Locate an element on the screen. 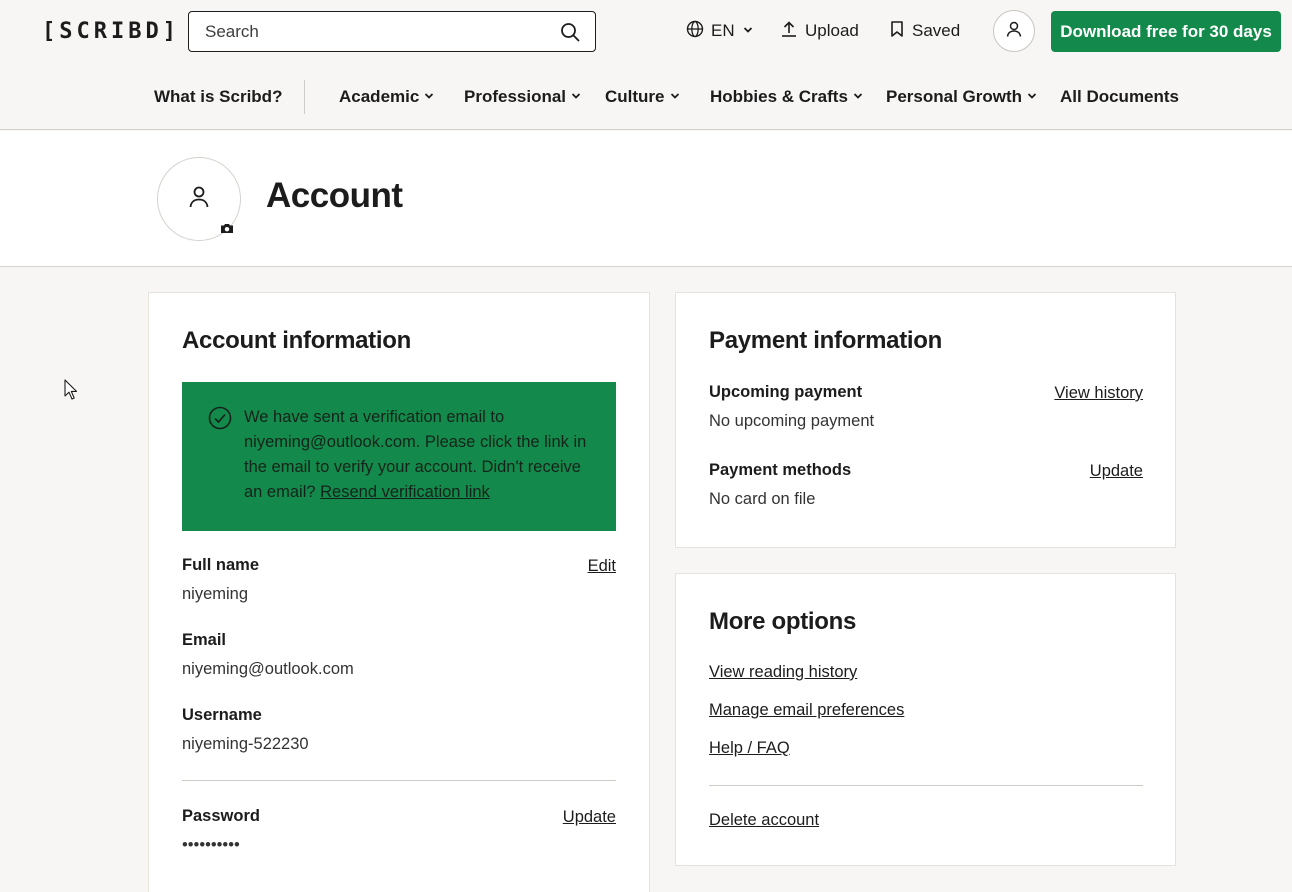 The height and width of the screenshot is (892, 1292). email-field: Email niyeming@outlook.com is located at coordinates (399, 655).